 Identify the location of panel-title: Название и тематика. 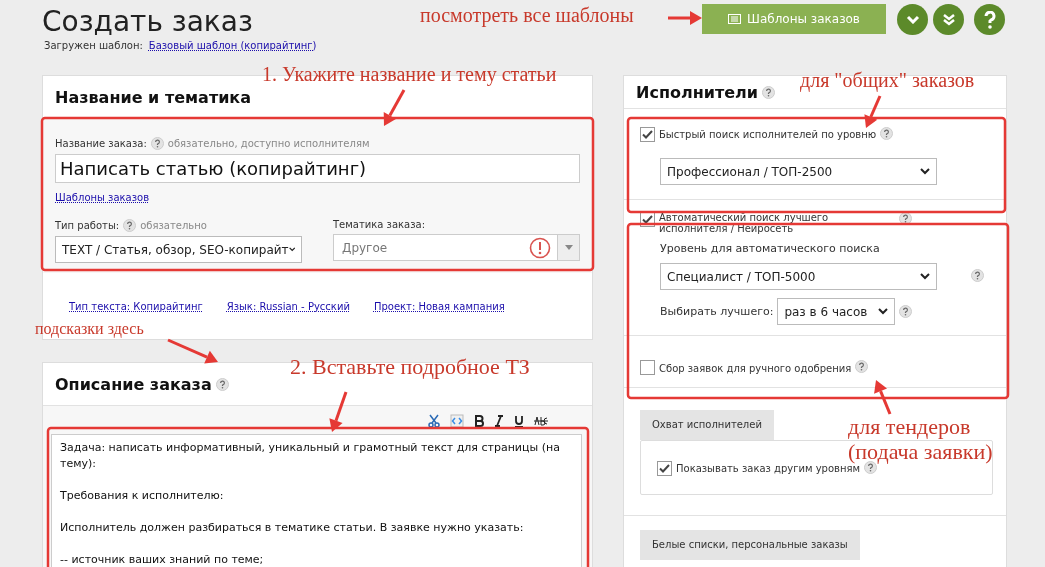
(153, 97).